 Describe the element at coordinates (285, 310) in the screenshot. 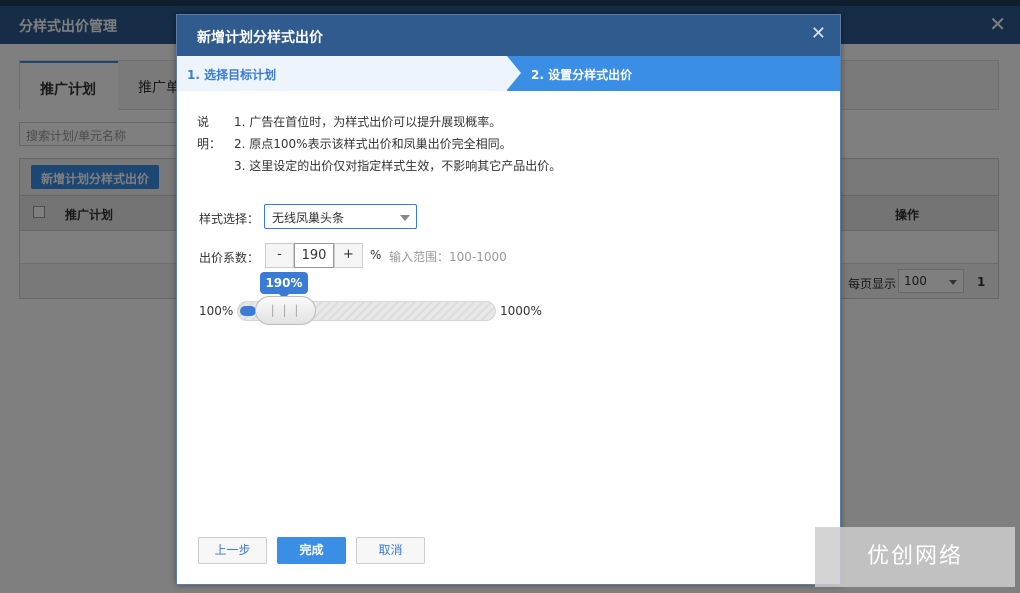

I see `bid-slider-handle: | | |` at that location.